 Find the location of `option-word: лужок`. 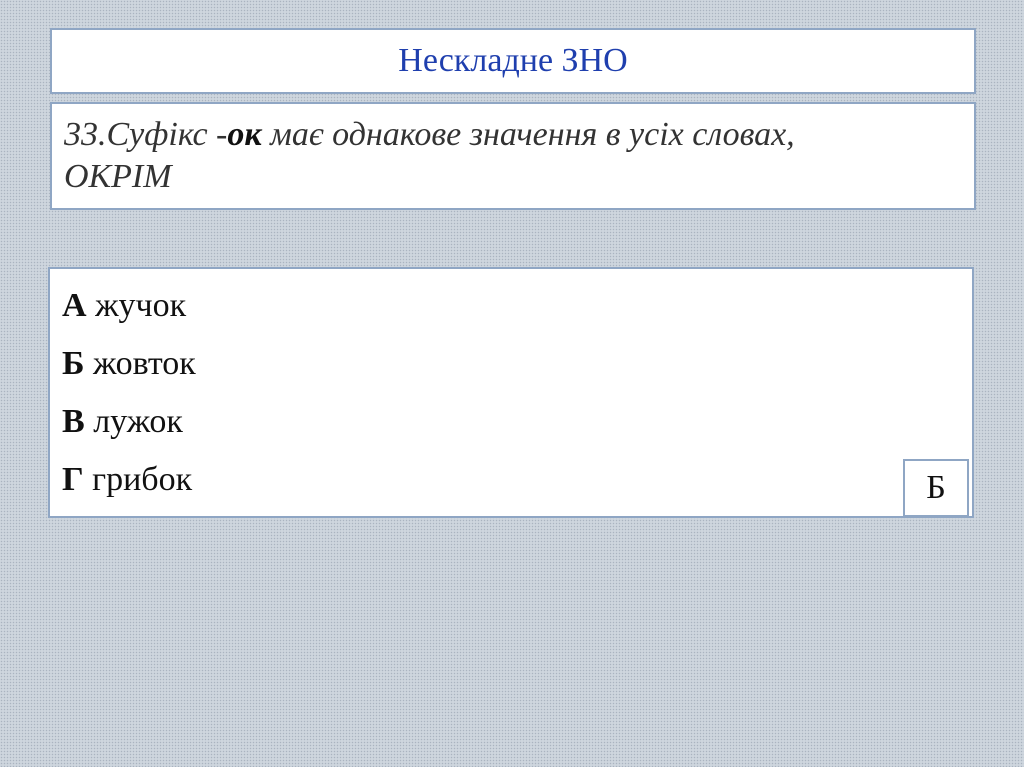

option-word: лужок is located at coordinates (138, 421).